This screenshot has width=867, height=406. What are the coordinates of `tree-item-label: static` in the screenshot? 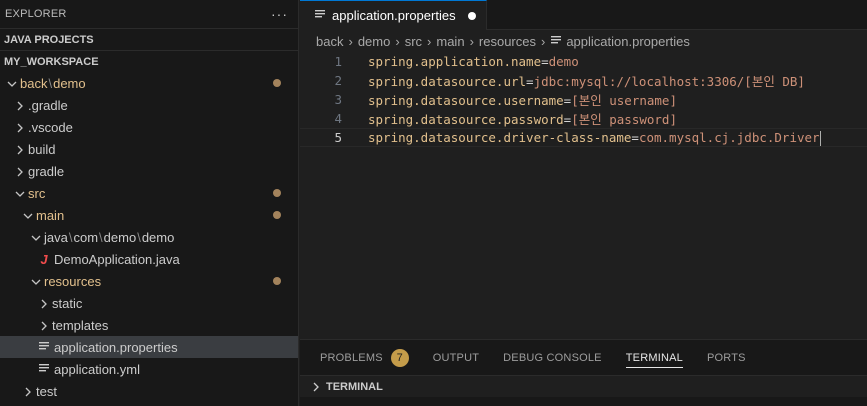 It's located at (67, 303).